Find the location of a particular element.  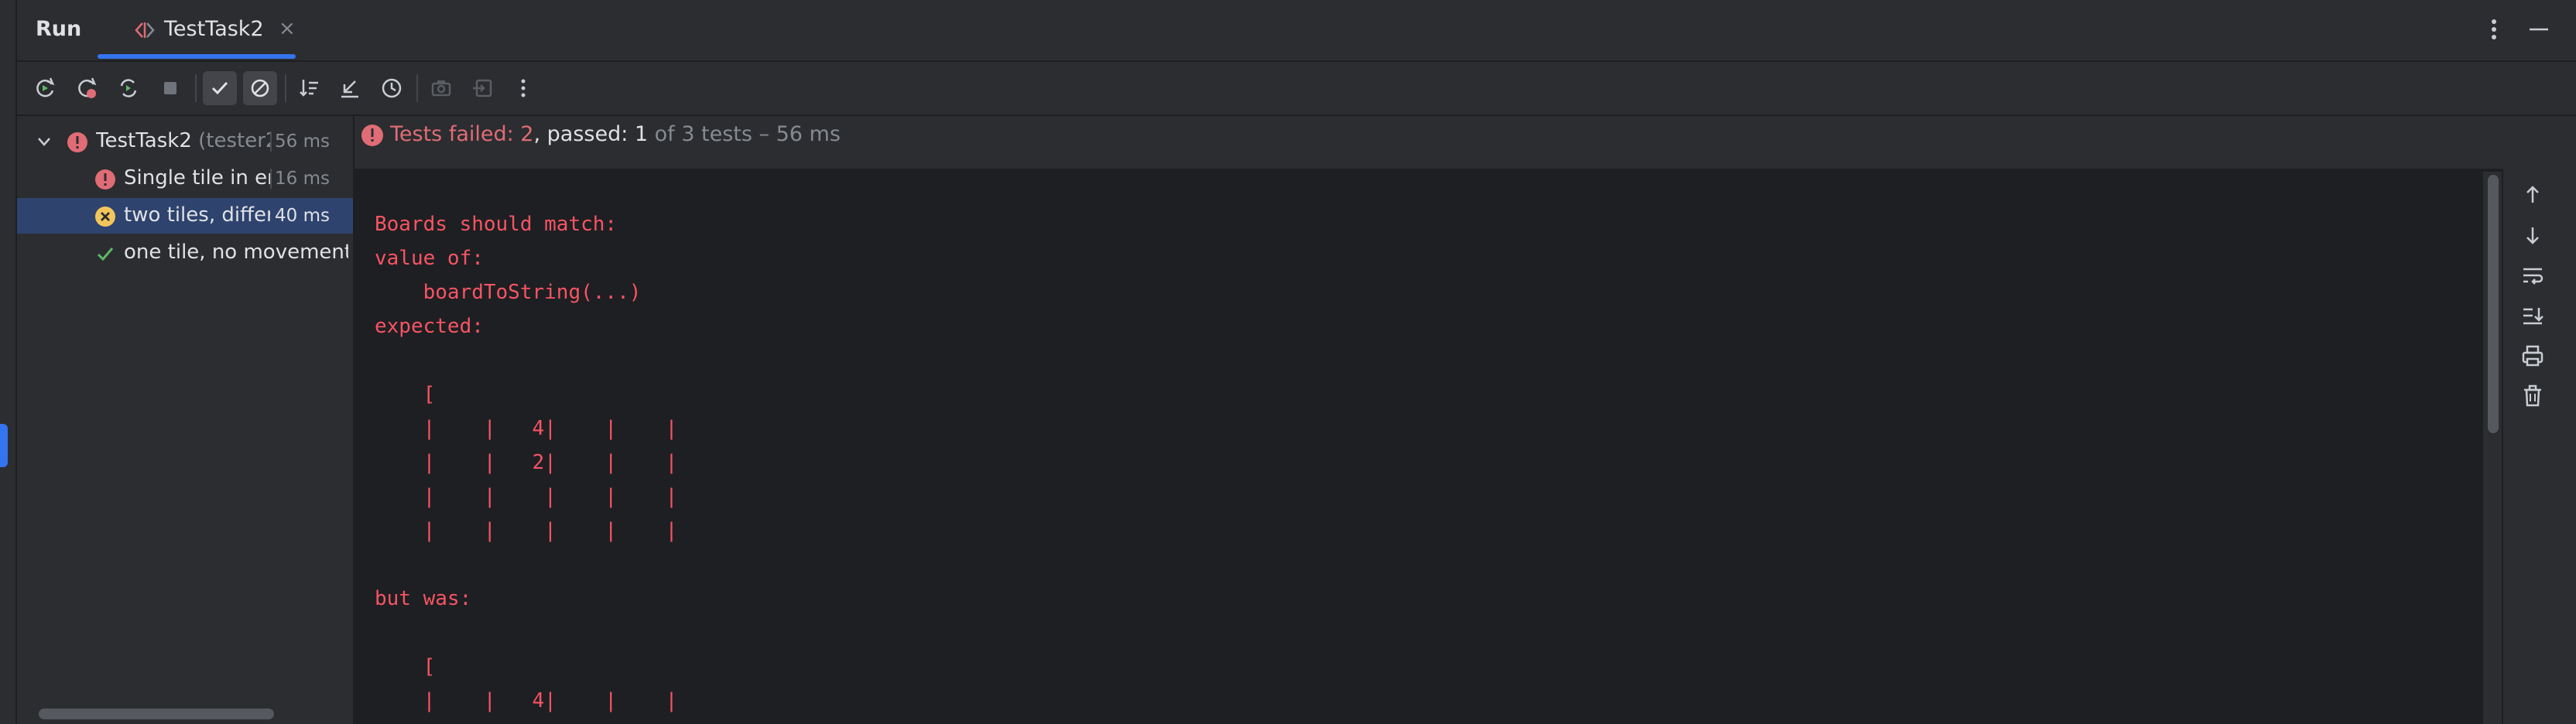

collapse-all-button is located at coordinates (350, 88).